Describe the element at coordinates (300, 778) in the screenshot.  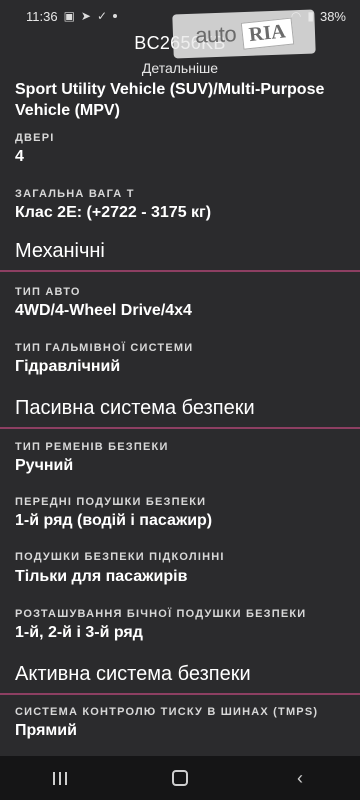
I see `back-icon: ‹` at that location.